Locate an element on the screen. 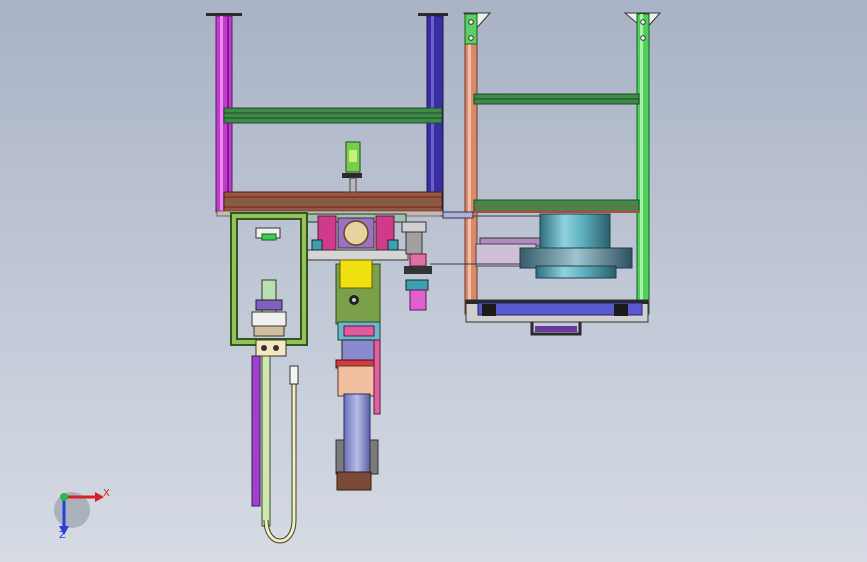 This screenshot has width=867, height=562. sensor-block is located at coordinates (352, 167).